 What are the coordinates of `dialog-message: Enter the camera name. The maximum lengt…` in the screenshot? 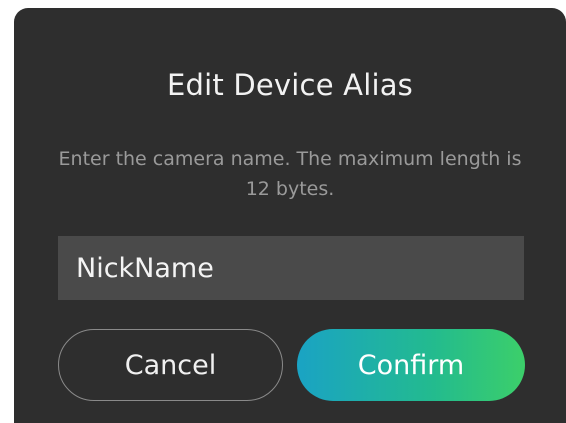 It's located at (290, 174).